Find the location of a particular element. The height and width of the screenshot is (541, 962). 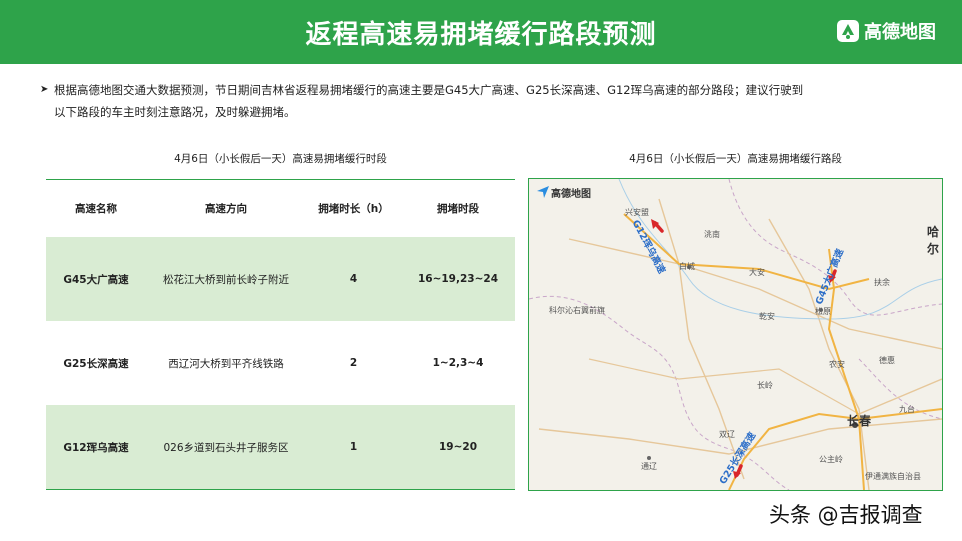

header-duration: 拥堵时长（h） is located at coordinates (353, 208).